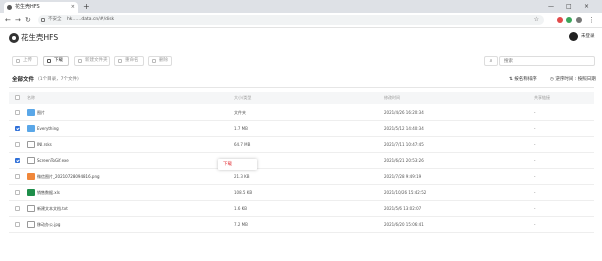 This screenshot has width=602, height=261. Describe the element at coordinates (55, 19) in the screenshot. I see `security-label: 不安全` at that location.